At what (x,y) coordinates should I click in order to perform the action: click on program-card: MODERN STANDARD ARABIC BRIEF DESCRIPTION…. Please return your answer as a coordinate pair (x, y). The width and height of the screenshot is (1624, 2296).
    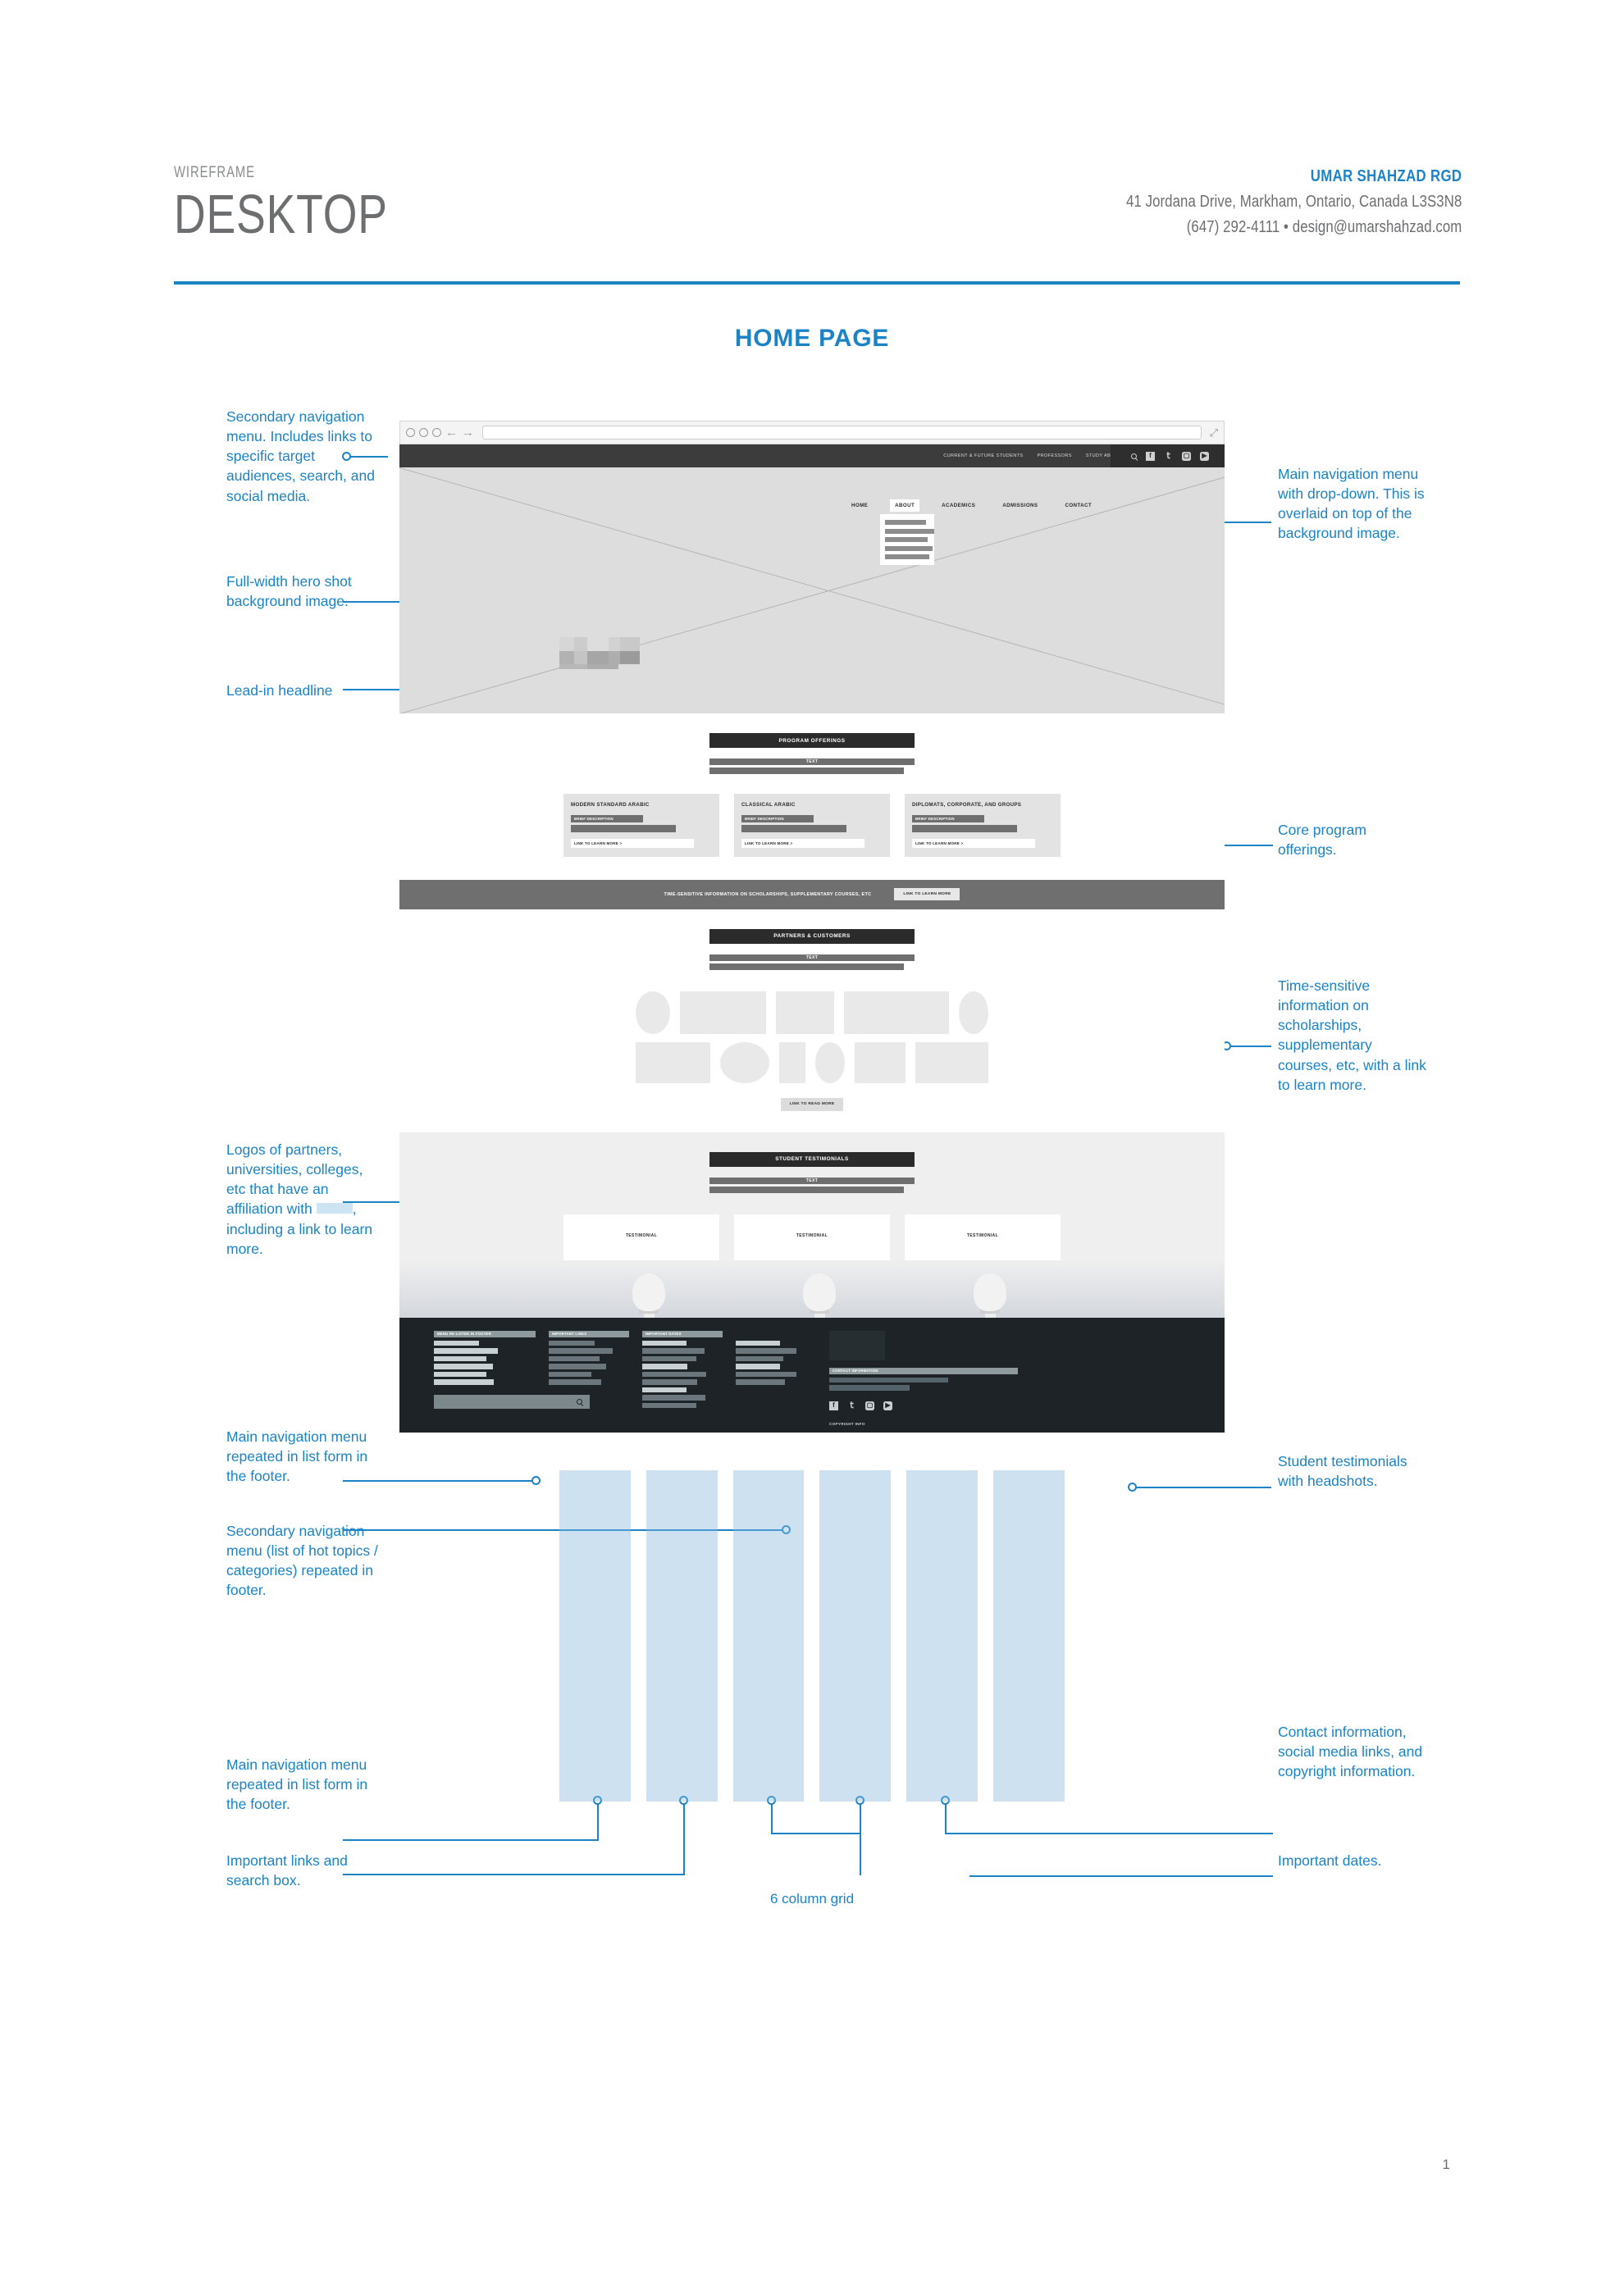
    Looking at the image, I should click on (641, 825).